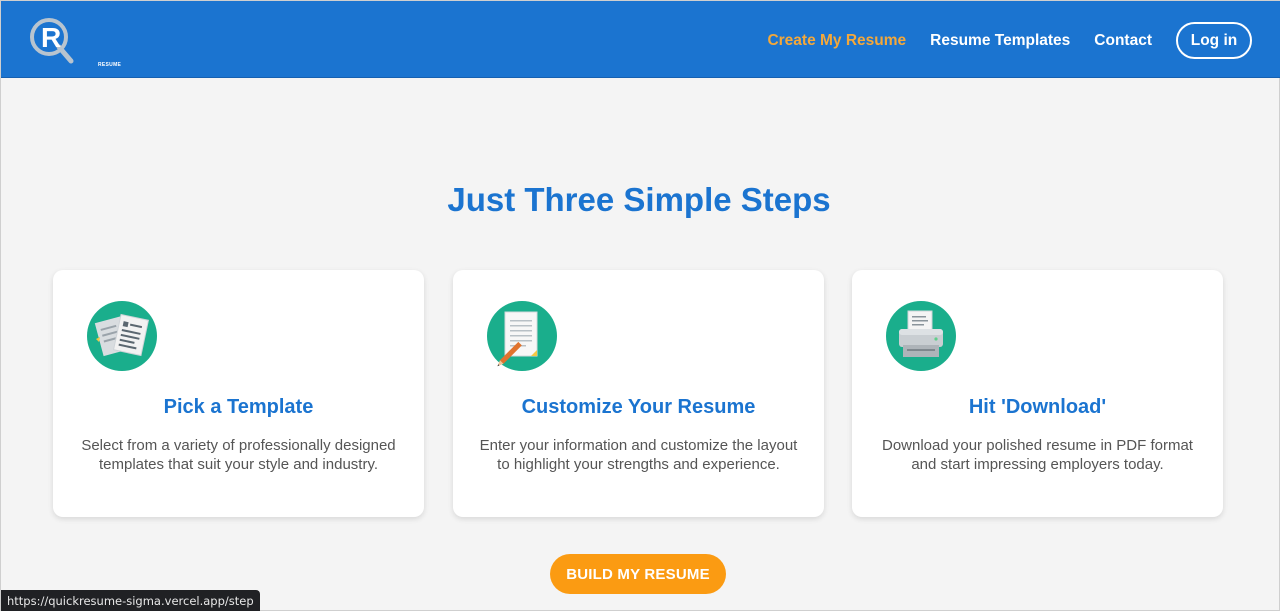 This screenshot has height=611, width=1280. Describe the element at coordinates (51, 37) in the screenshot. I see `svg-text: R` at that location.